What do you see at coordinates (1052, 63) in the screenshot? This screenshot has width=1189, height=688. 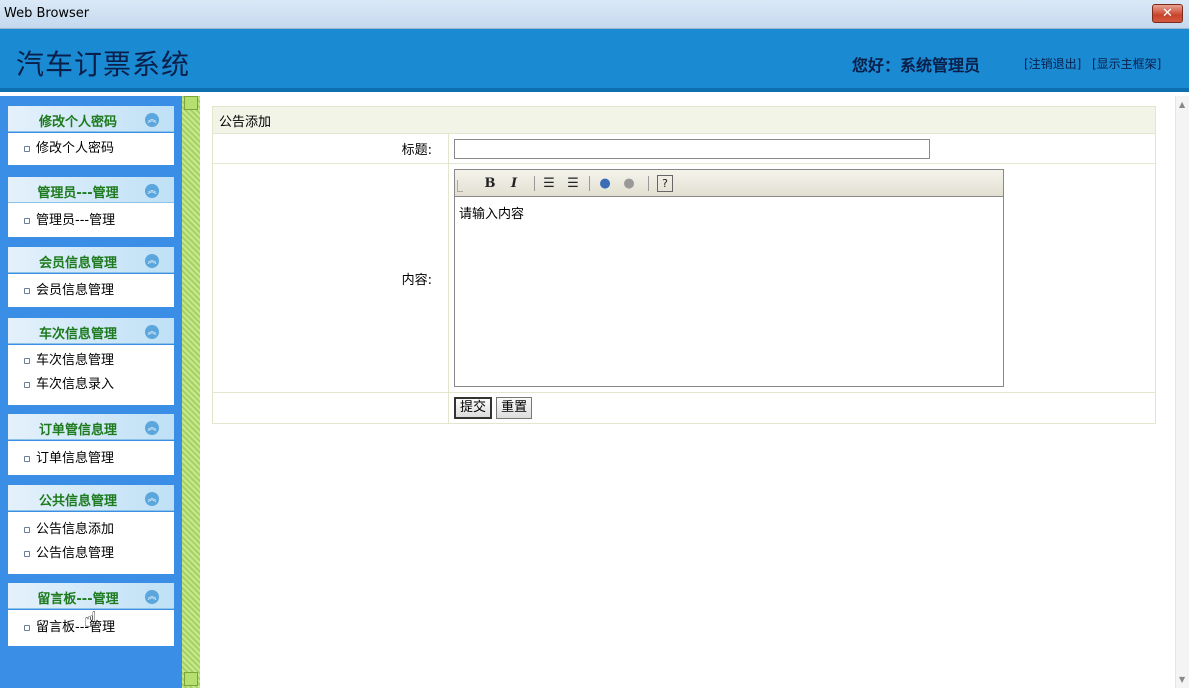 I see `logout-link: [注销退出]` at bounding box center [1052, 63].